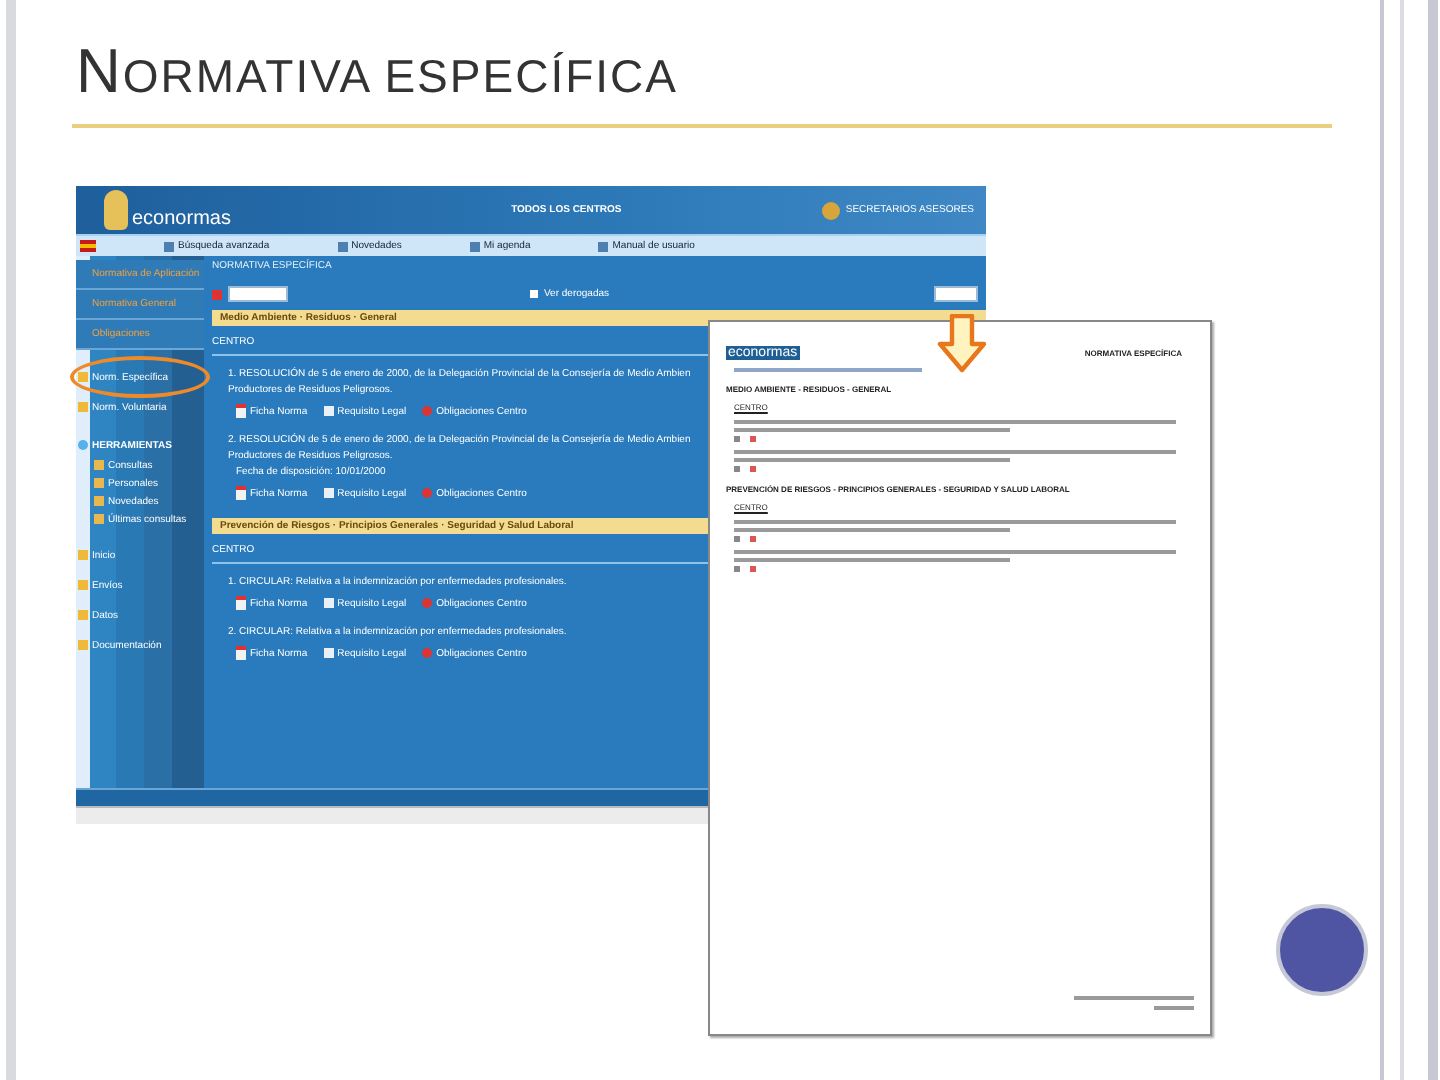 The width and height of the screenshot is (1440, 1080). What do you see at coordinates (377, 72) in the screenshot?
I see `slide-title: NORMATIVA ESPECÍFICA` at bounding box center [377, 72].